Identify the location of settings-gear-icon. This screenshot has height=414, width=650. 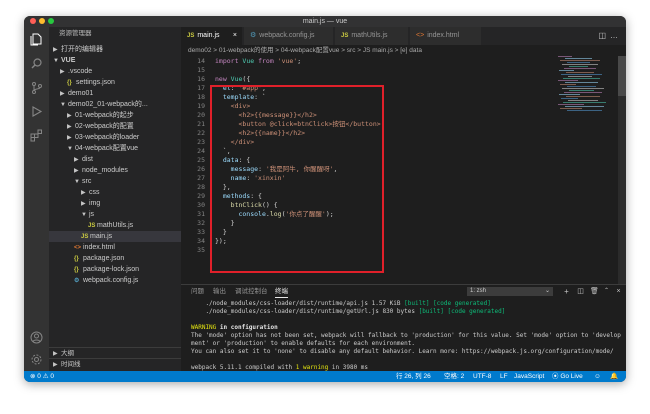
(36, 359).